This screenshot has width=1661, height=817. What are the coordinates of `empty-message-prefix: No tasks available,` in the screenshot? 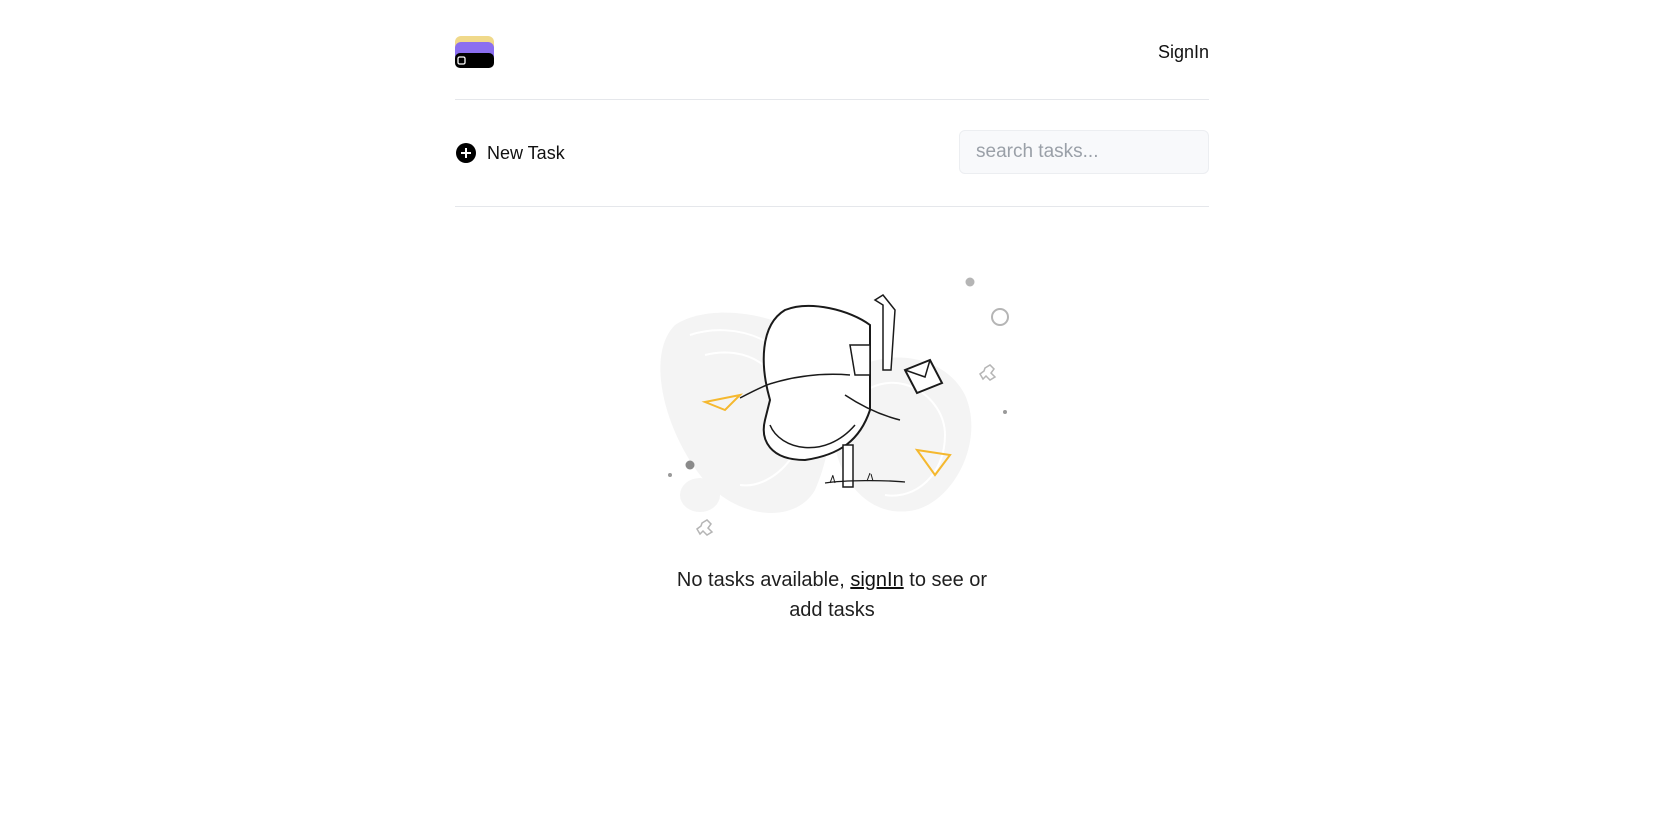 It's located at (763, 580).